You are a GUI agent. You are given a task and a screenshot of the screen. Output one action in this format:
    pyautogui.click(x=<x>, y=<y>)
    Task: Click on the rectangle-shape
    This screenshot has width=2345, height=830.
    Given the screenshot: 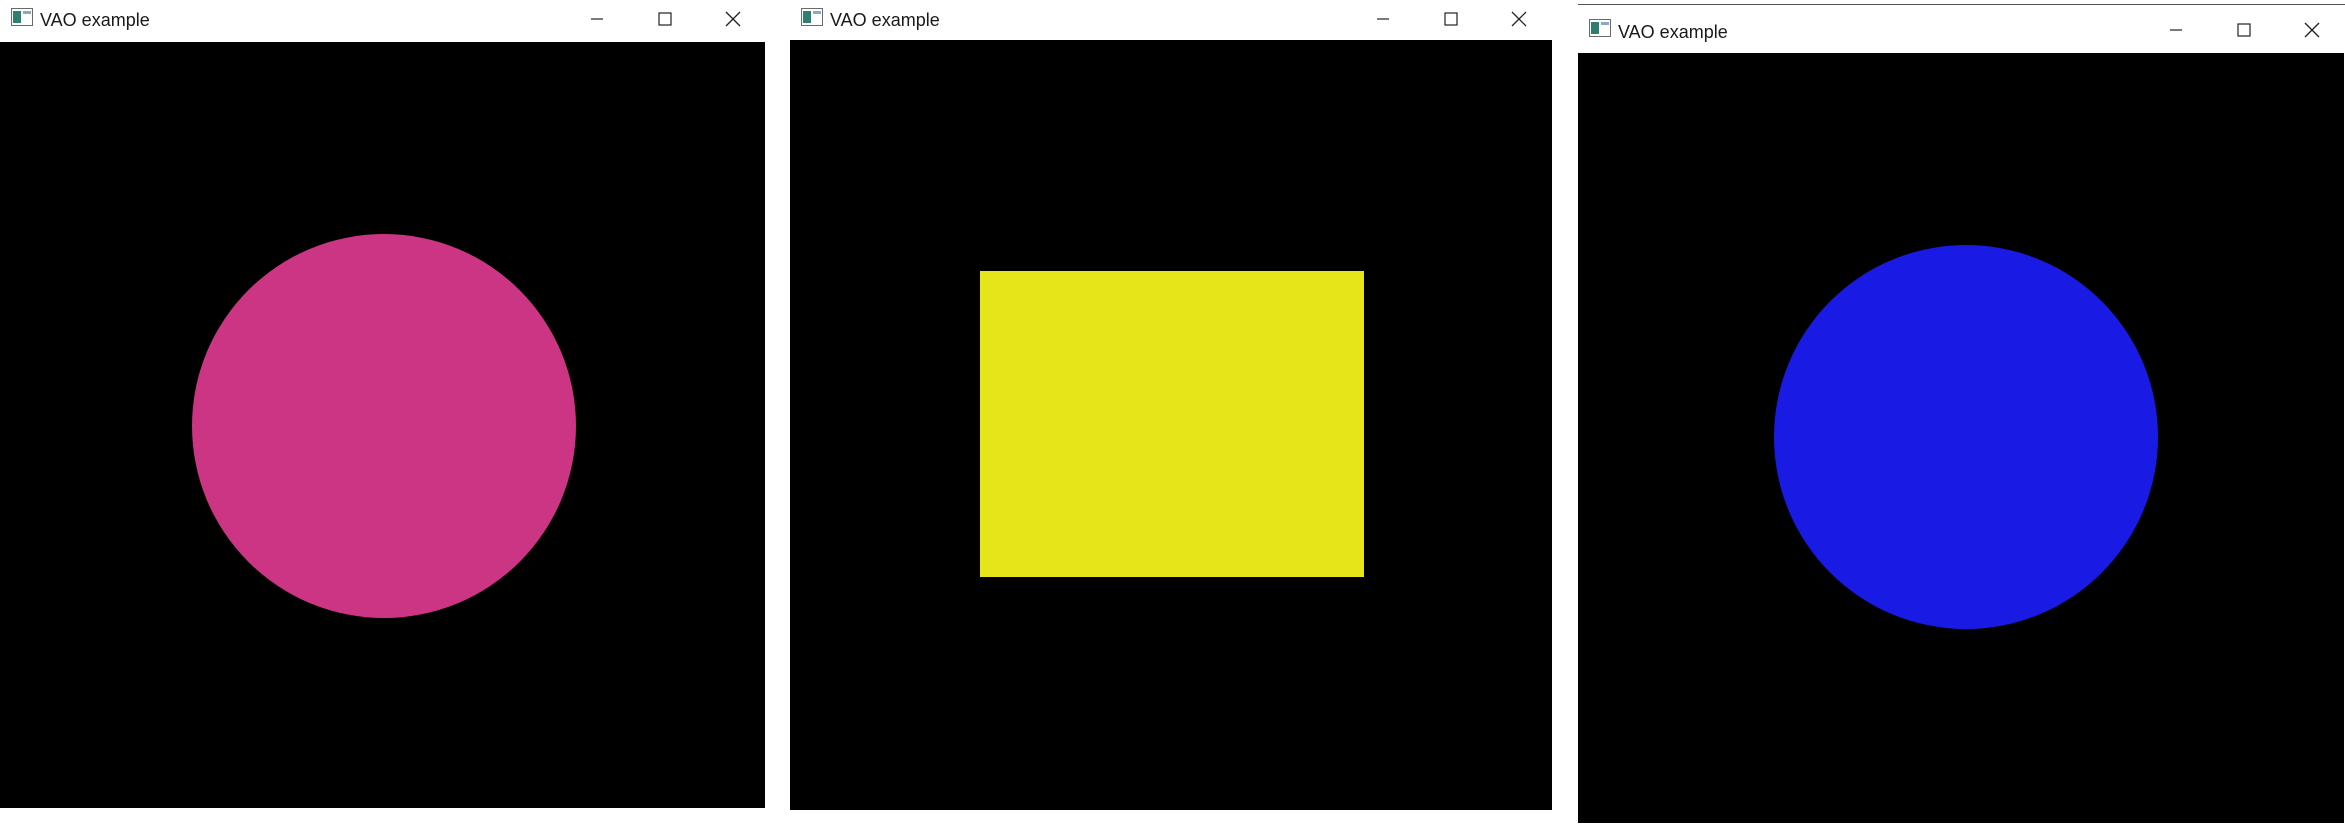 What is the action you would take?
    pyautogui.click(x=1172, y=424)
    